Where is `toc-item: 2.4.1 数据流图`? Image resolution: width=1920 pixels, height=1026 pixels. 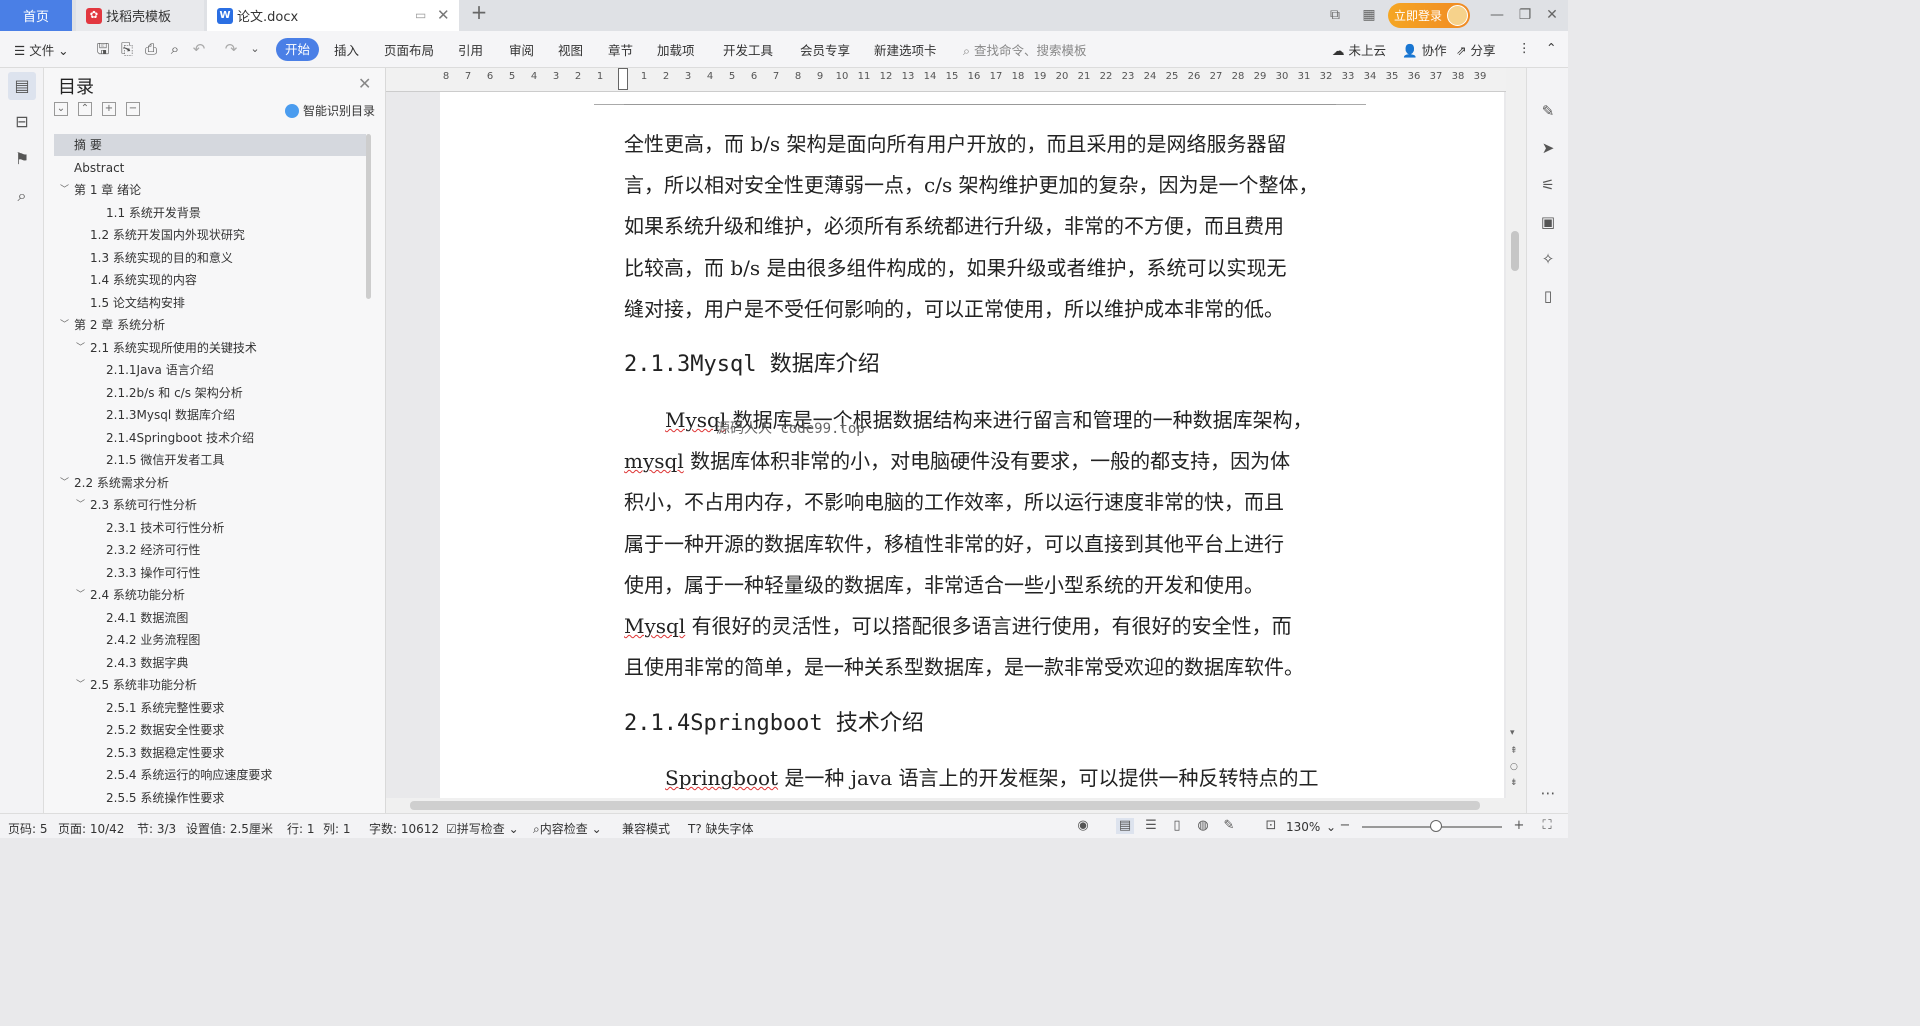
toc-item: 2.4.1 数据流图 is located at coordinates (210, 618).